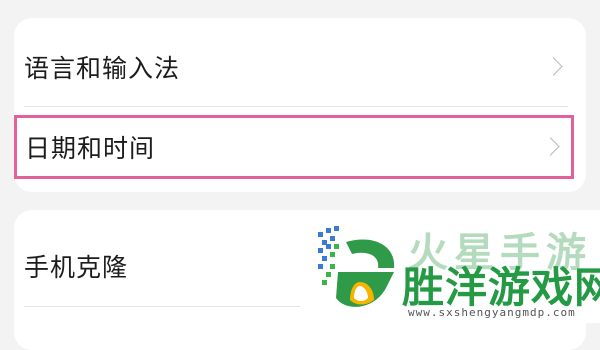 Image resolution: width=600 pixels, height=350 pixels. Describe the element at coordinates (356, 266) in the screenshot. I see `watermark-logo-icon` at that location.